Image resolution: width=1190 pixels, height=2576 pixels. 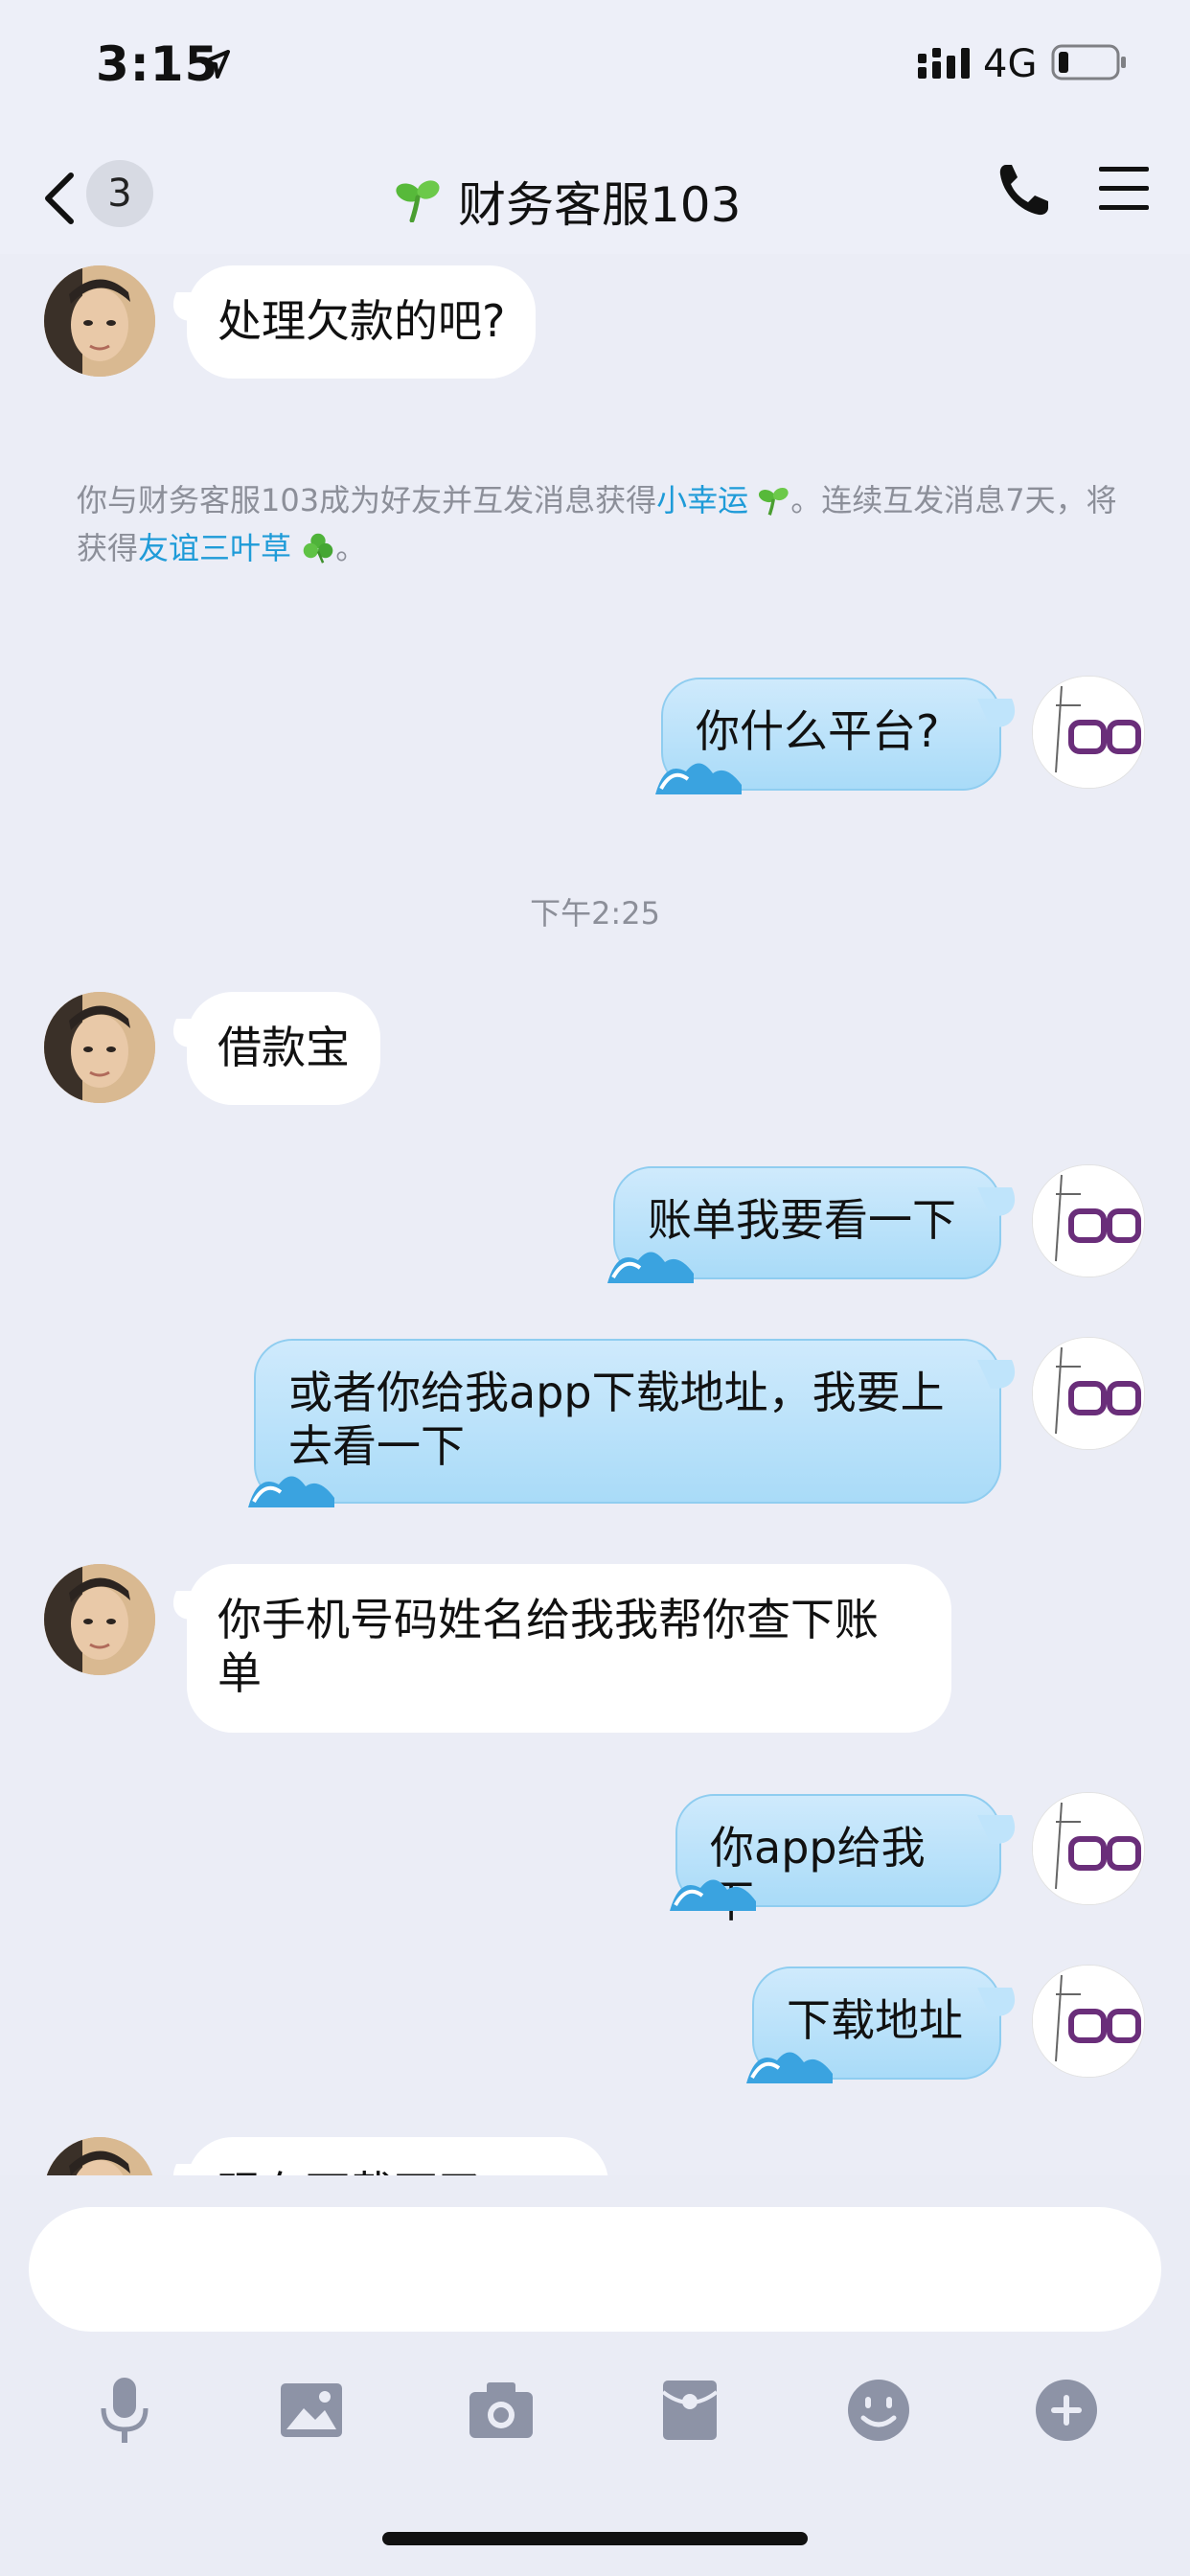 What do you see at coordinates (350, 2171) in the screenshot?
I see `message-text: 现在下载不了` at bounding box center [350, 2171].